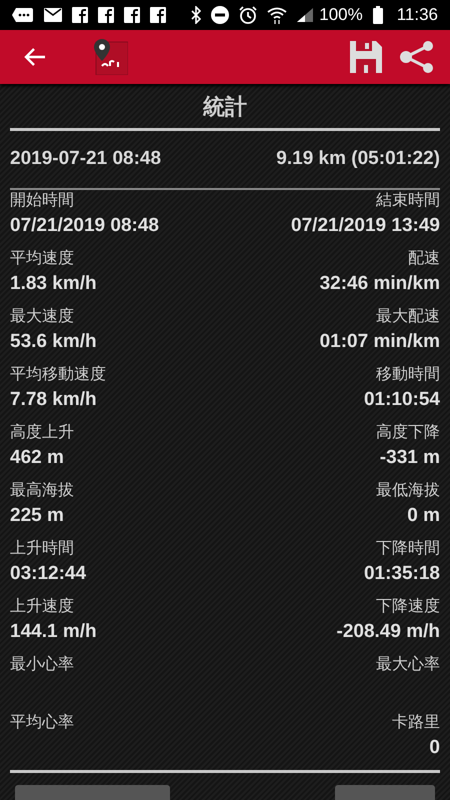 The width and height of the screenshot is (450, 800). Describe the element at coordinates (341, 15) in the screenshot. I see `battery-percentage: 100%` at that location.